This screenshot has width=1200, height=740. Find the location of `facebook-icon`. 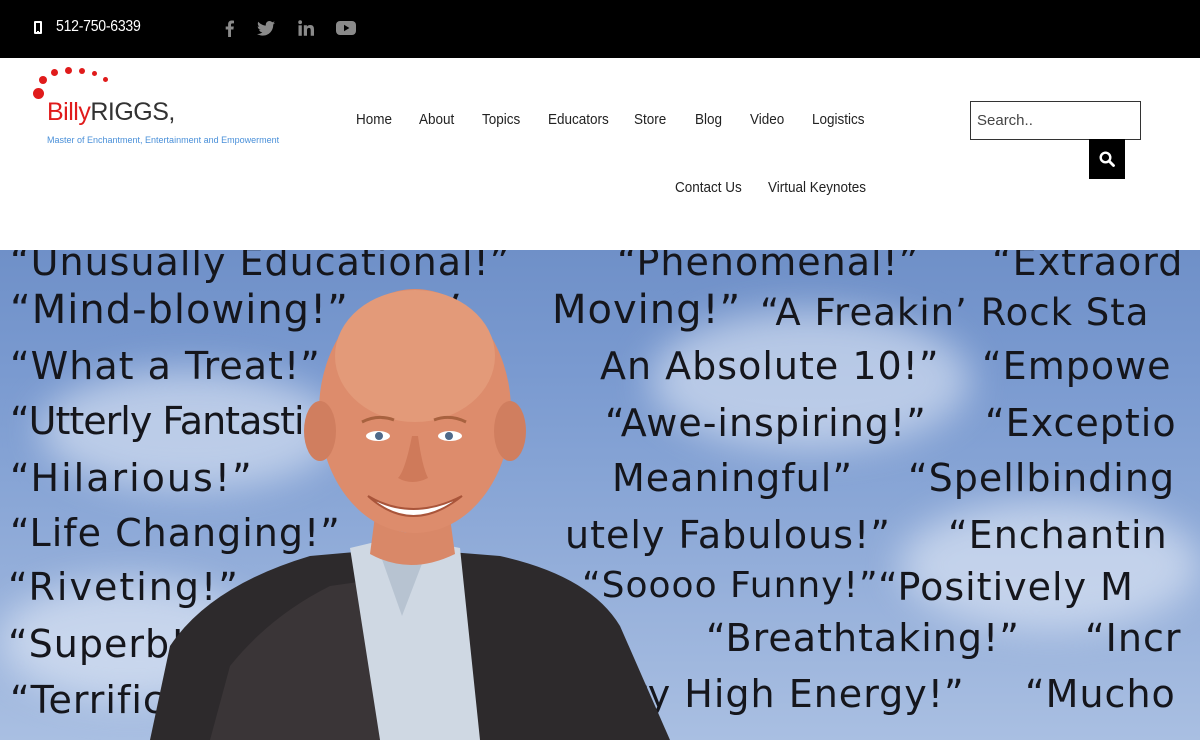

facebook-icon is located at coordinates (229, 28).